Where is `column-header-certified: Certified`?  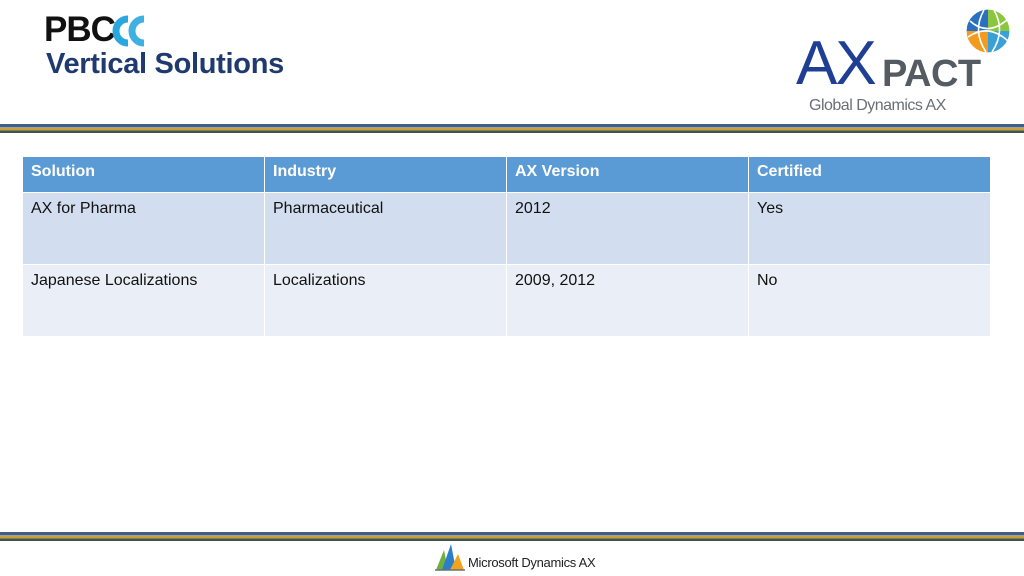
column-header-certified: Certified is located at coordinates (869, 174).